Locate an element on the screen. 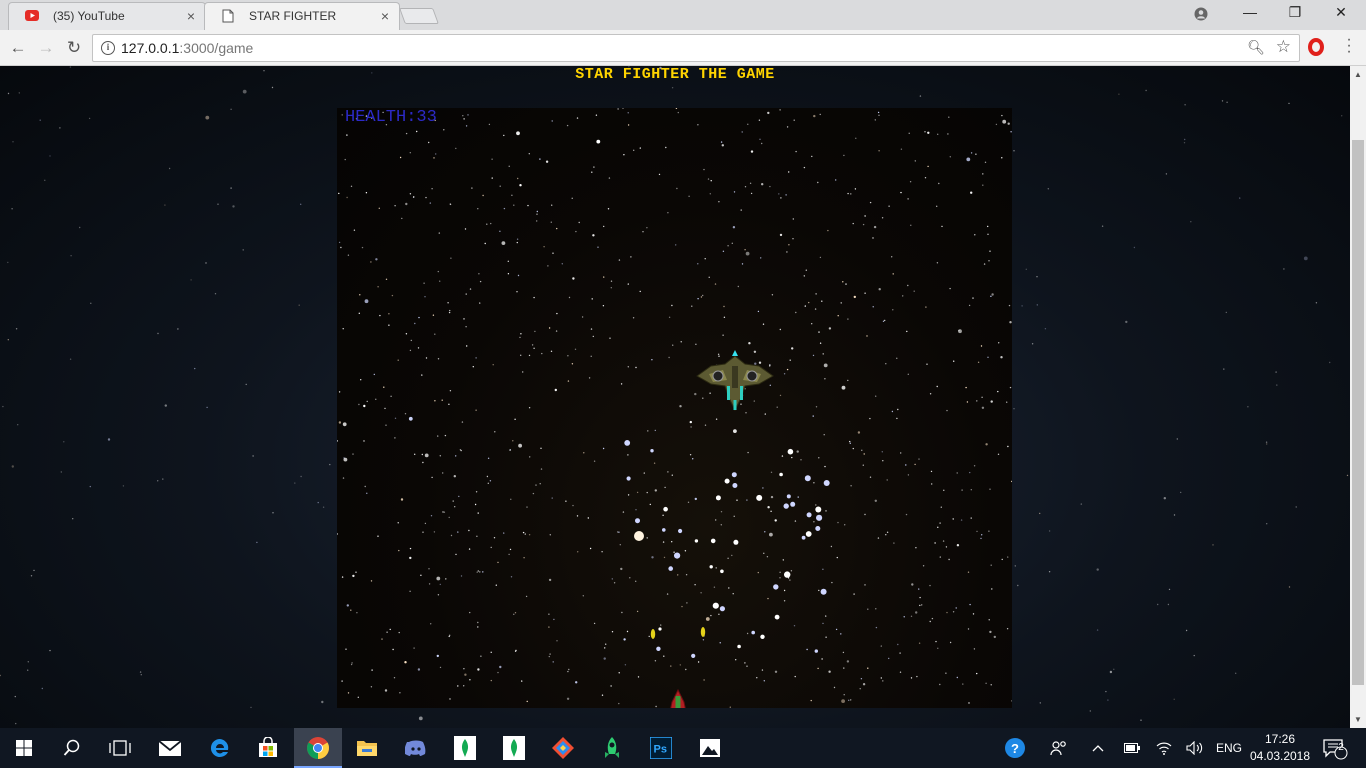 Image resolution: width=1366 pixels, height=768 pixels. address-bar: i 127.0.0.1:3000/game 🔍︎ ☆ is located at coordinates (696, 48).